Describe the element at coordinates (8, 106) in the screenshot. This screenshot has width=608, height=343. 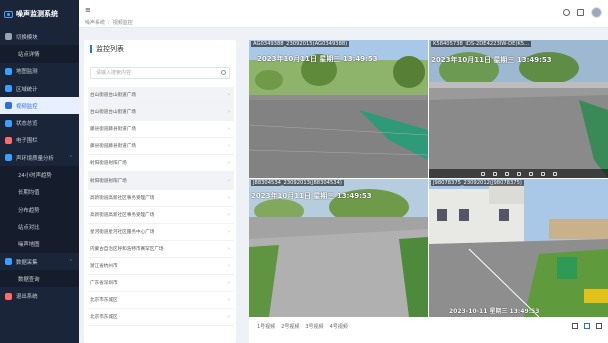
I see `camera-icon` at that location.